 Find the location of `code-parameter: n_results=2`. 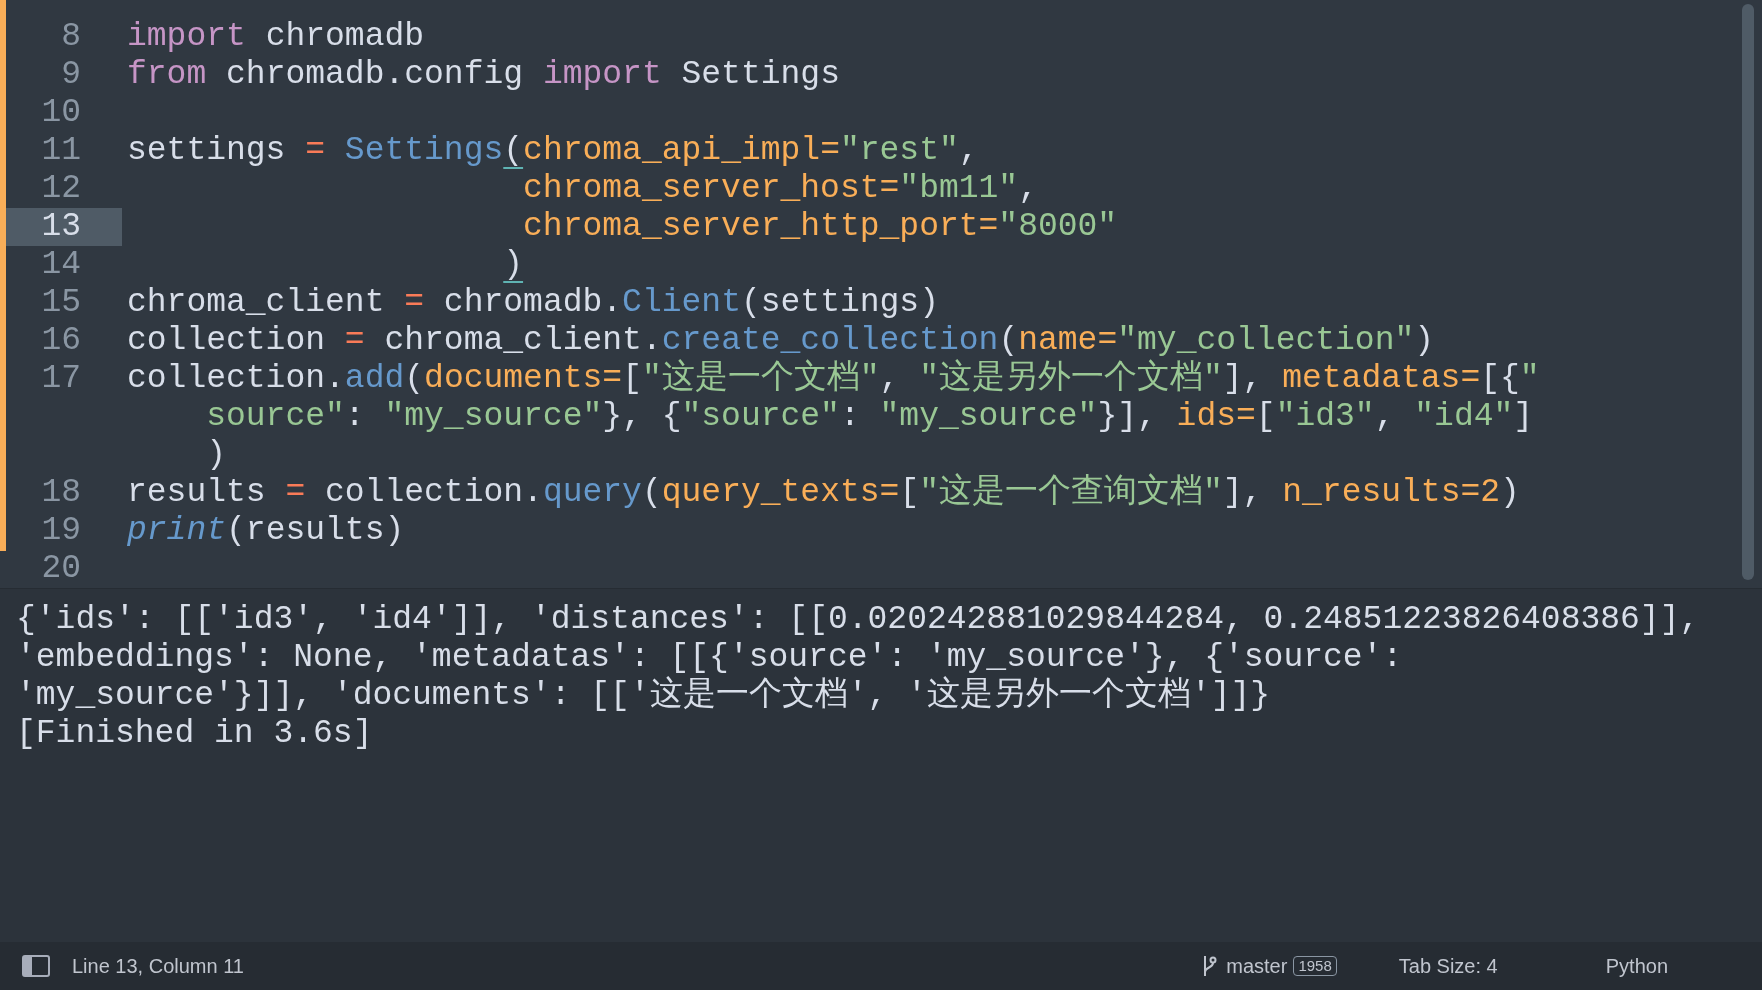

code-parameter: n_results=2 is located at coordinates (1391, 493).